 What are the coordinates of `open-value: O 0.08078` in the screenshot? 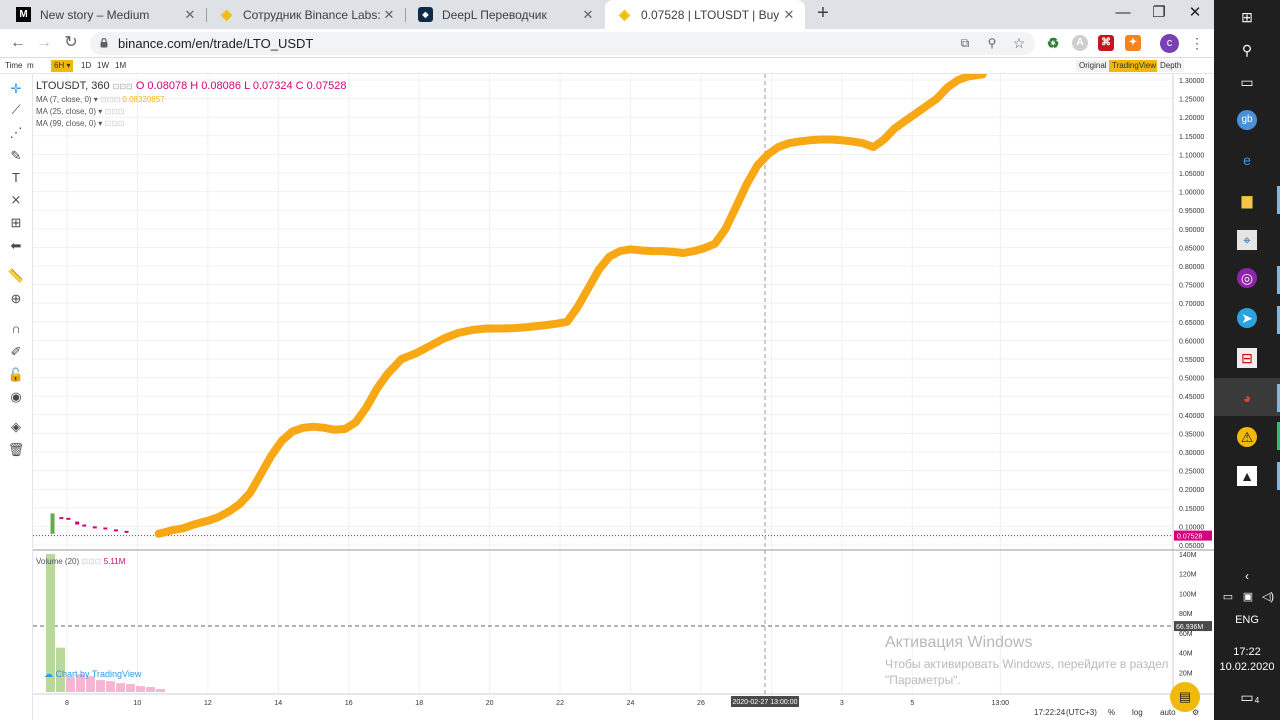 It's located at (161, 86).